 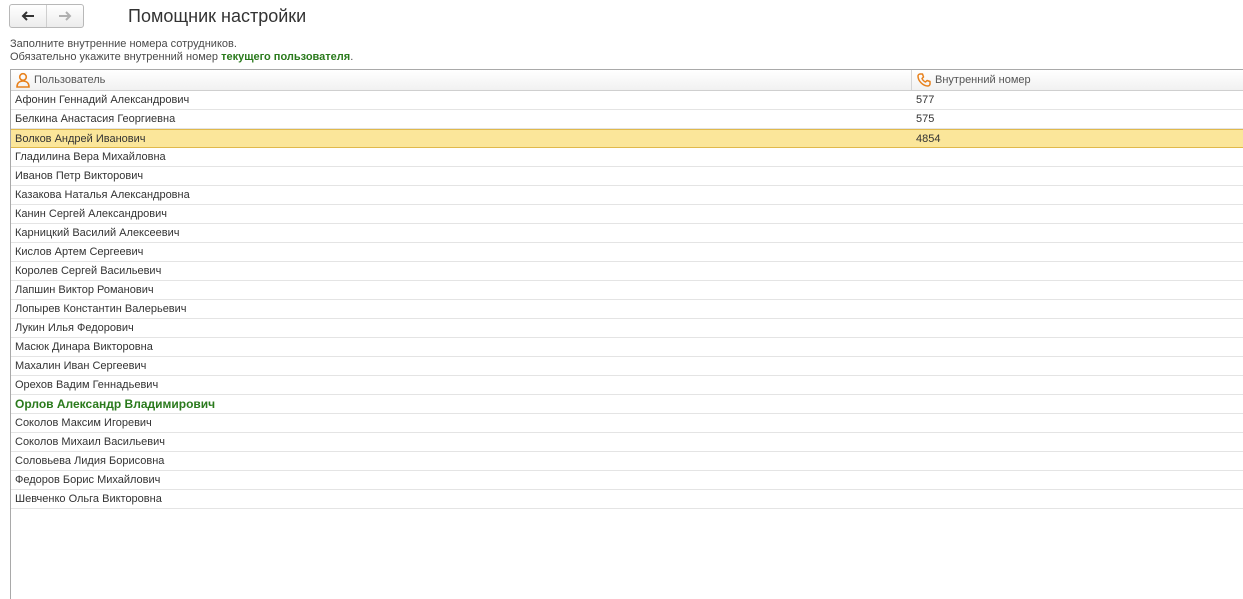 I want to click on table-row: Королев Сергей Васильевич, so click(x=627, y=271).